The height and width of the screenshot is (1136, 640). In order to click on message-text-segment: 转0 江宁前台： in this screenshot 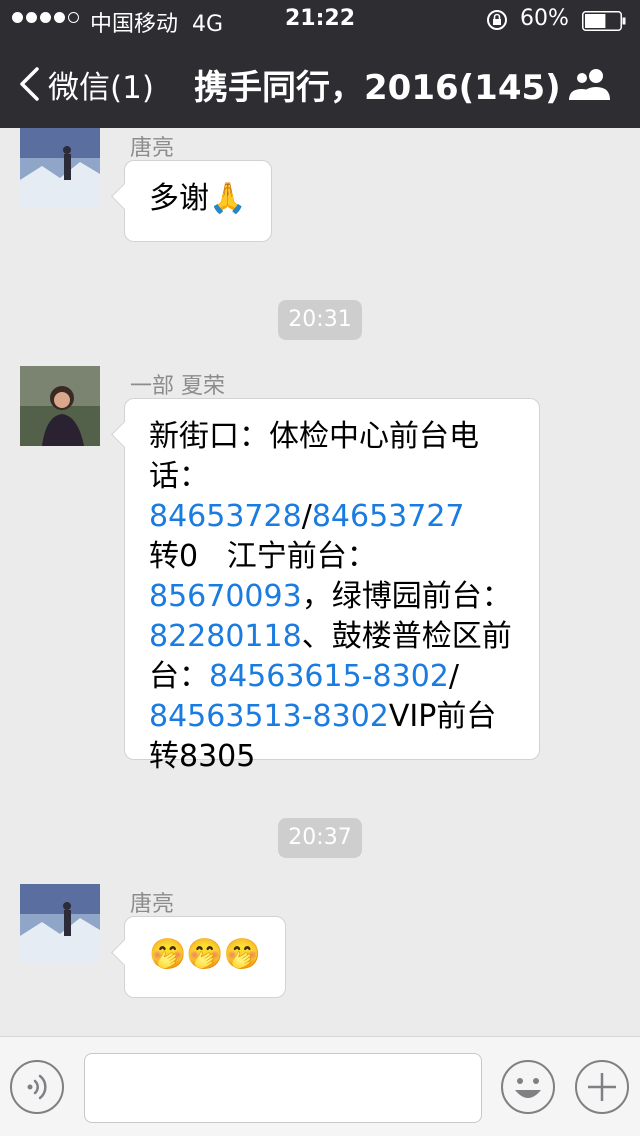, I will do `click(263, 556)`.